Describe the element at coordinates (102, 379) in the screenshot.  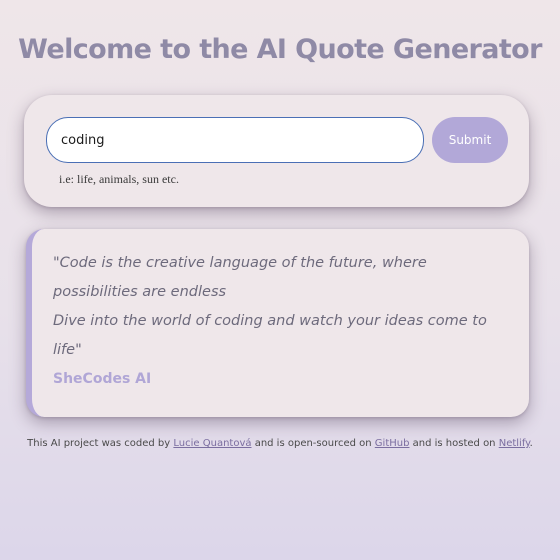
I see `quote-author: SheCodes AI` at that location.